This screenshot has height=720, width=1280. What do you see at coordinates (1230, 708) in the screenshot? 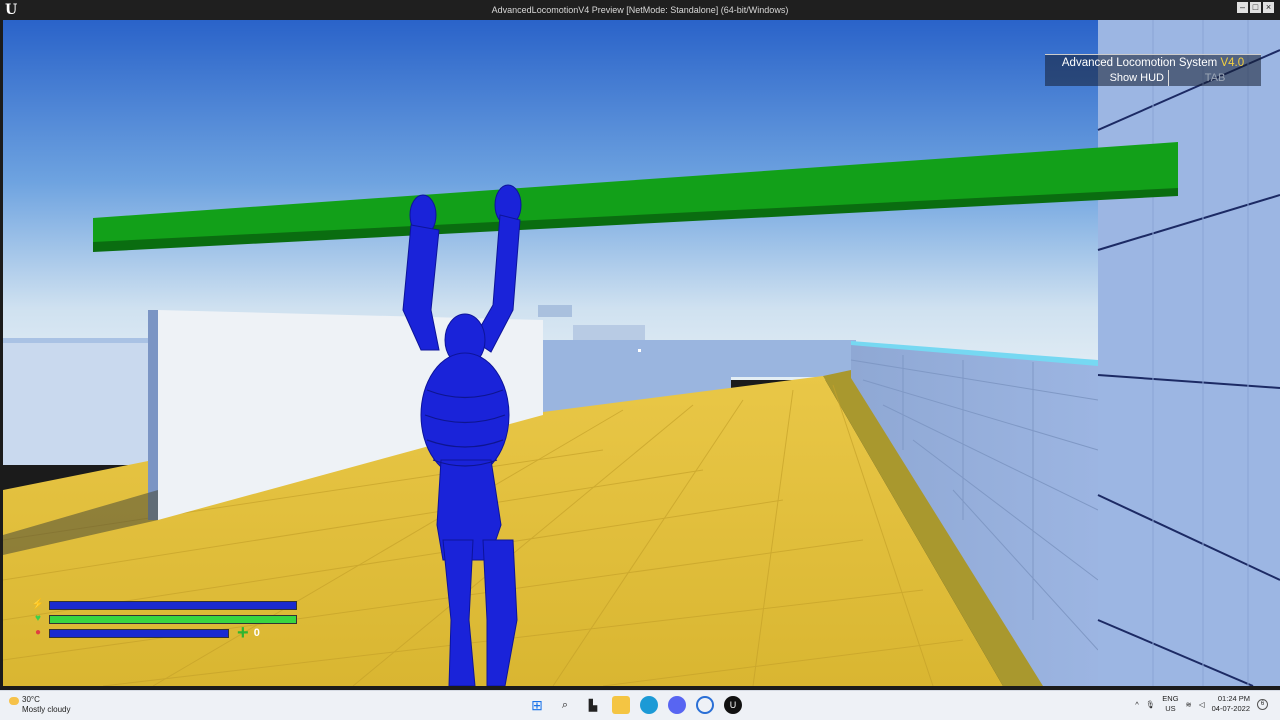
I see `date: 04-07-2022` at bounding box center [1230, 708].